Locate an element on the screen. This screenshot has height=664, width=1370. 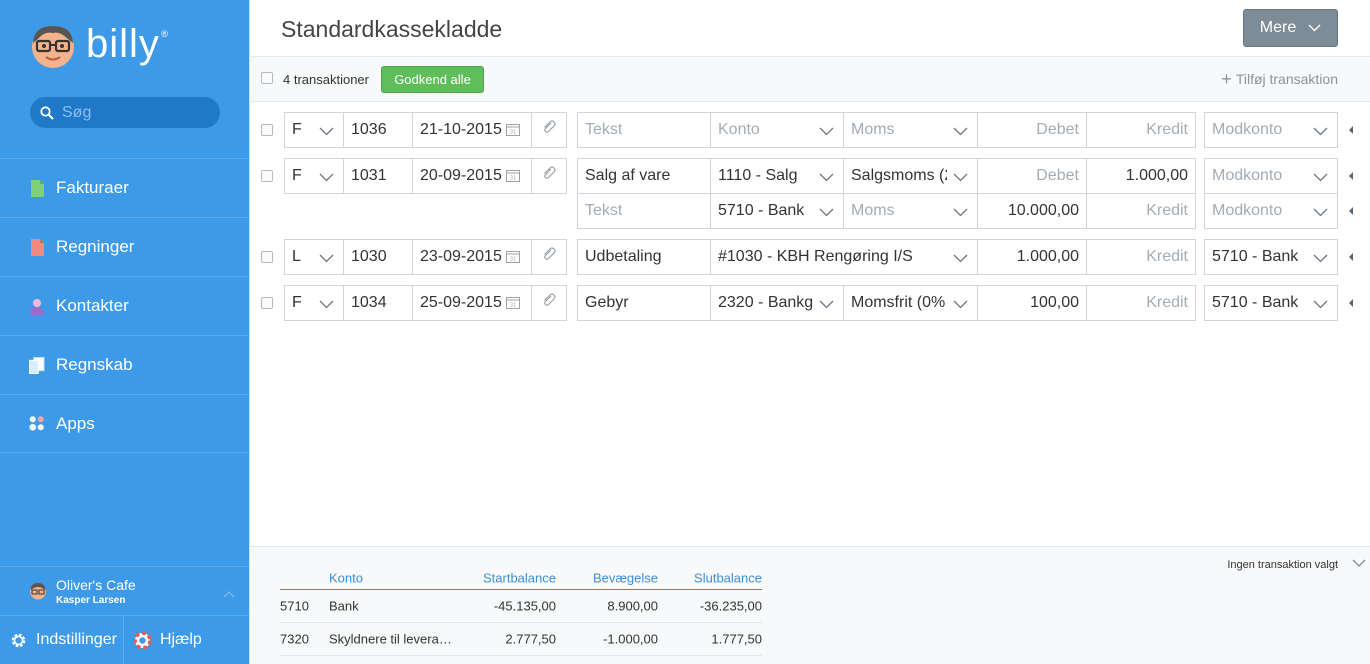
text-field: Gebyr is located at coordinates (644, 303).